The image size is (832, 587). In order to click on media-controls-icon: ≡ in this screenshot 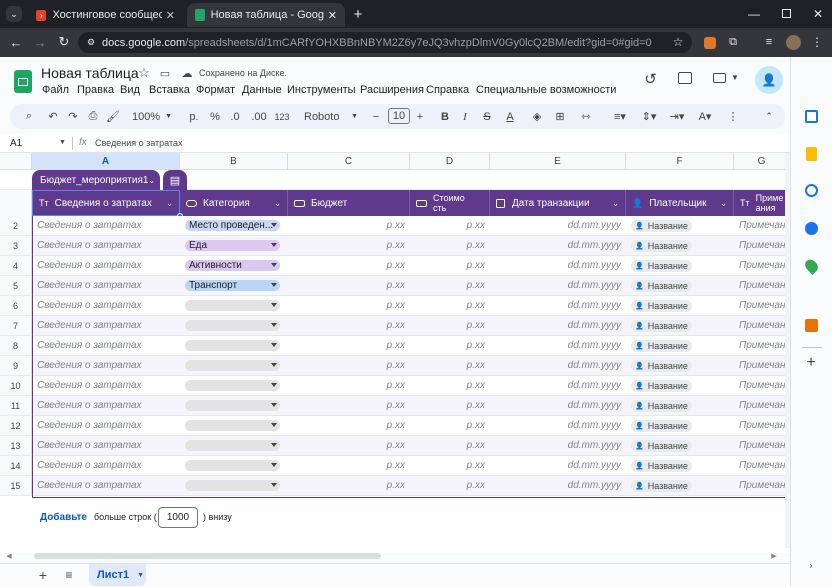, I will do `click(769, 42)`.